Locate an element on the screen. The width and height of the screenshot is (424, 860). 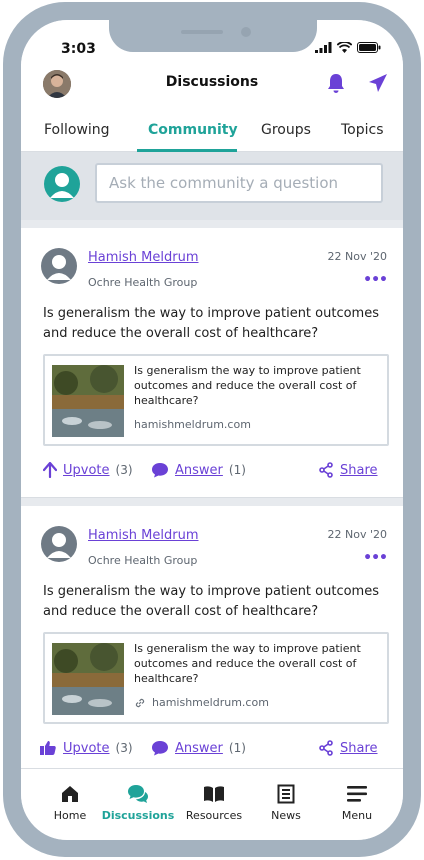
nav-label: Home is located at coordinates (70, 815).